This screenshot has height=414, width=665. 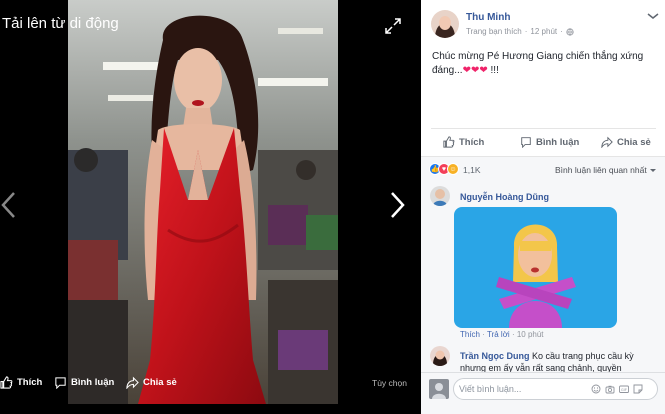 What do you see at coordinates (495, 356) in the screenshot?
I see `comment-author: Trần Ngọc Dung` at bounding box center [495, 356].